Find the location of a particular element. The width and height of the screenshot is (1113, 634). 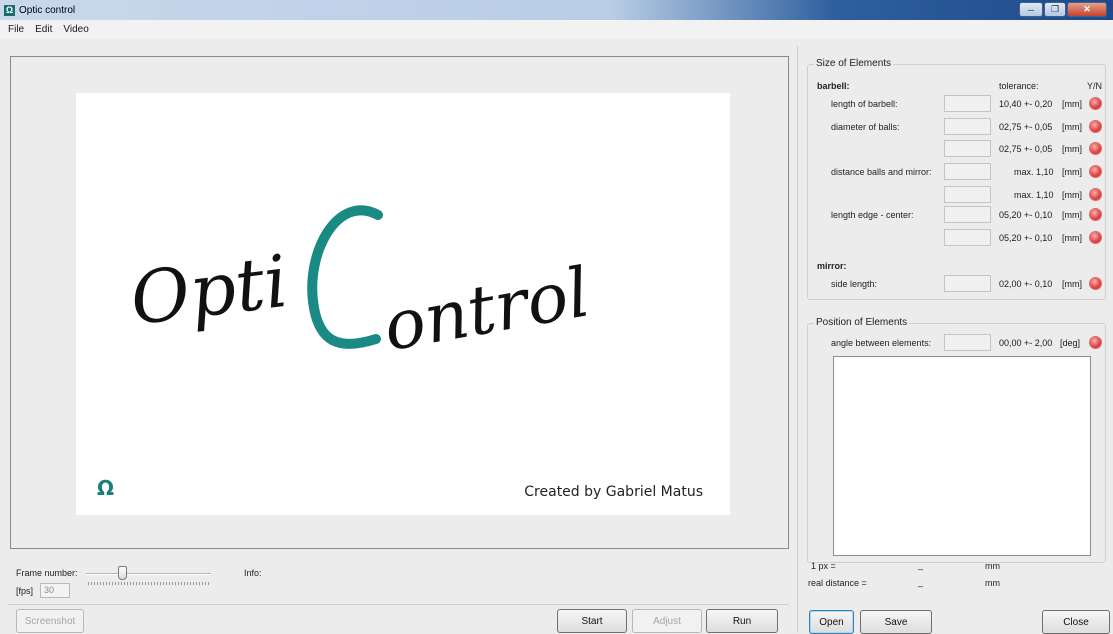

real-distance-unit: mm is located at coordinates (992, 583).